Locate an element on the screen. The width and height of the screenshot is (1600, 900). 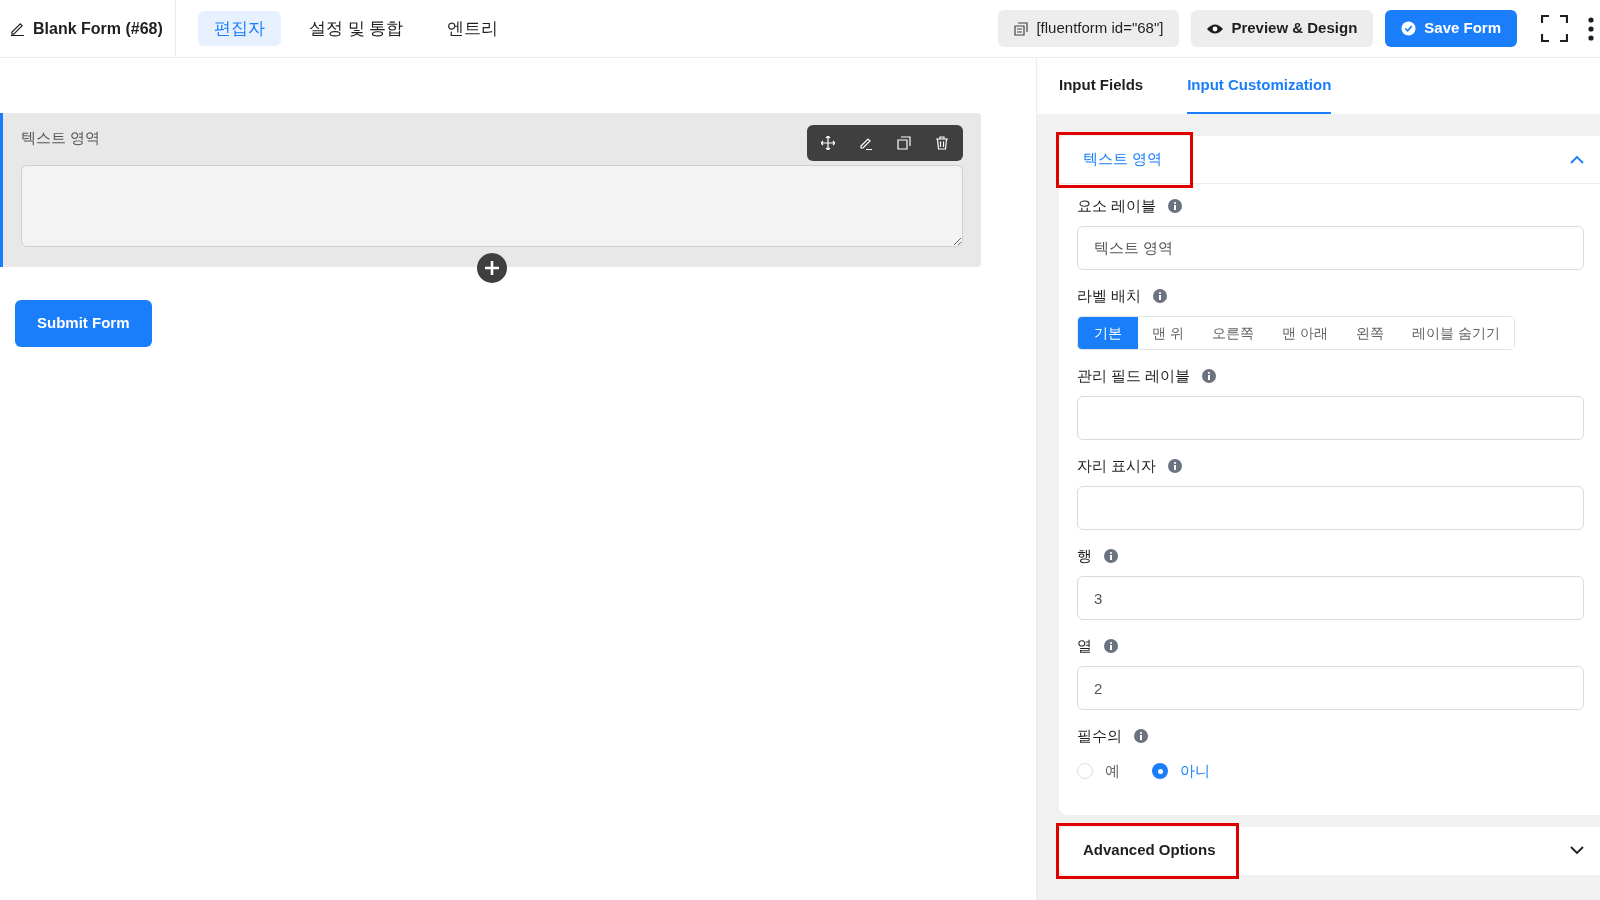
setting-label: 행 is located at coordinates (1084, 556).